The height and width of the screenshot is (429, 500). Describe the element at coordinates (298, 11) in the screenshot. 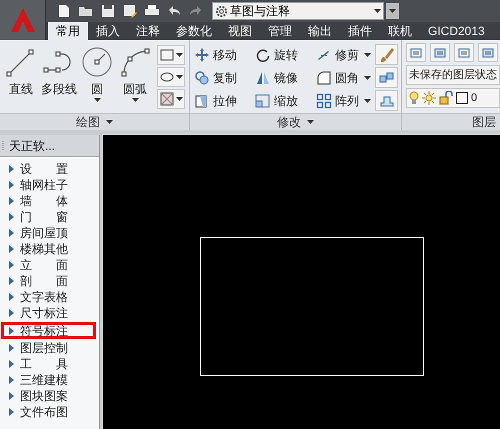

I see `workspace-dropdown: 草图与注释` at that location.